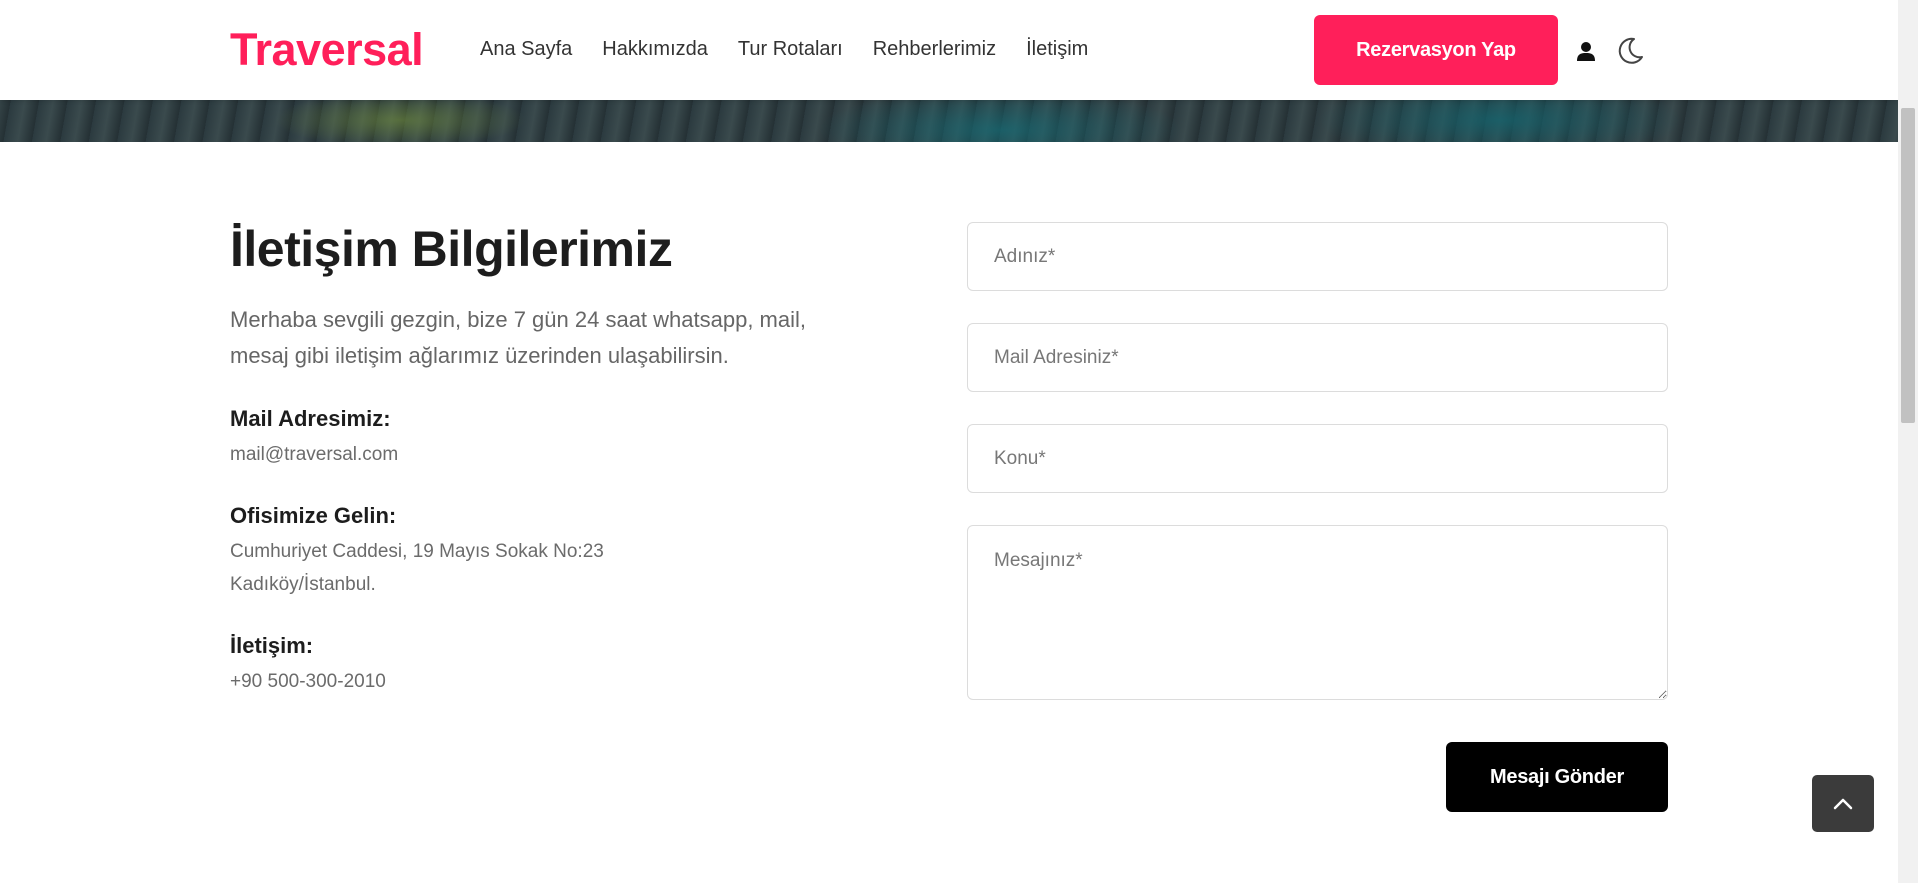  What do you see at coordinates (1908, 441) in the screenshot?
I see `page-scrollbar` at bounding box center [1908, 441].